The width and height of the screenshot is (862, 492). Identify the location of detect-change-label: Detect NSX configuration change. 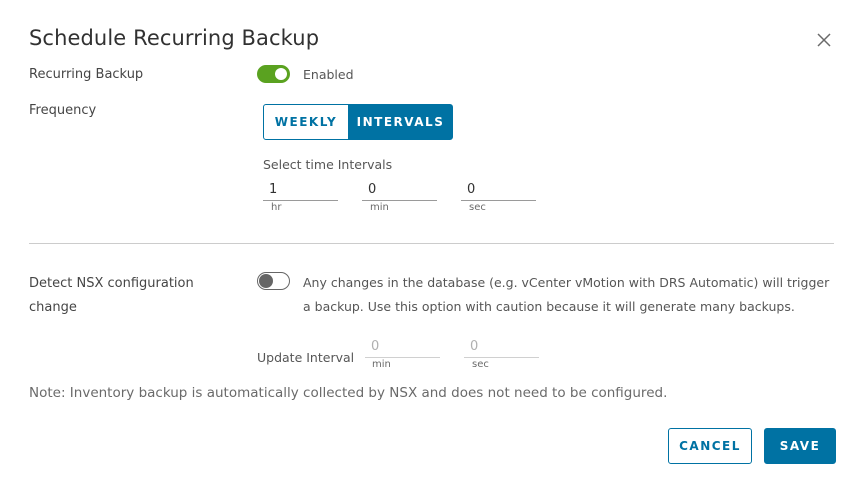
(111, 296).